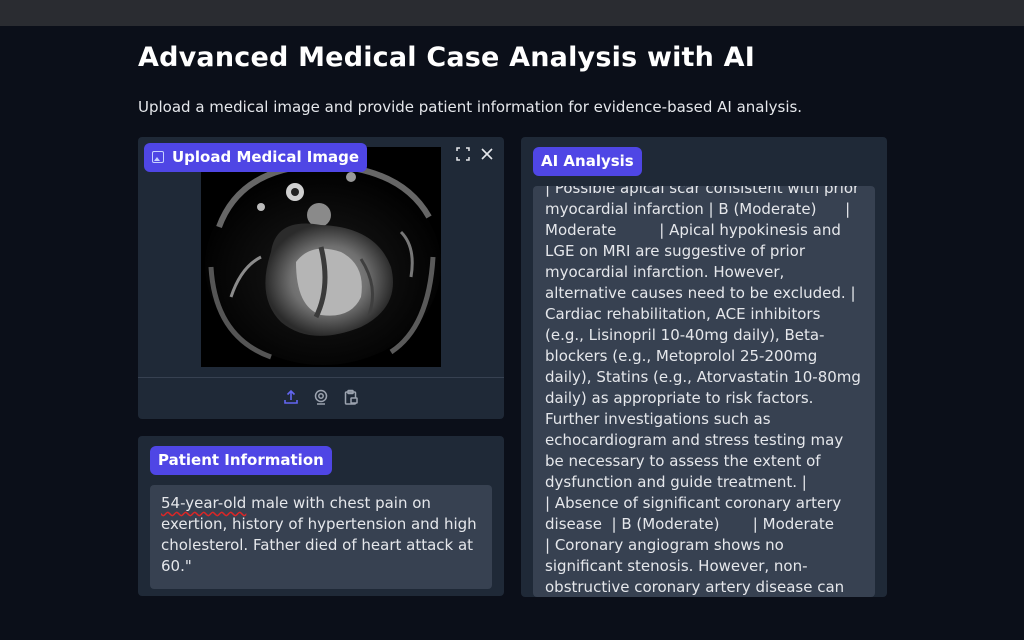  I want to click on medical-image, so click(321, 257).